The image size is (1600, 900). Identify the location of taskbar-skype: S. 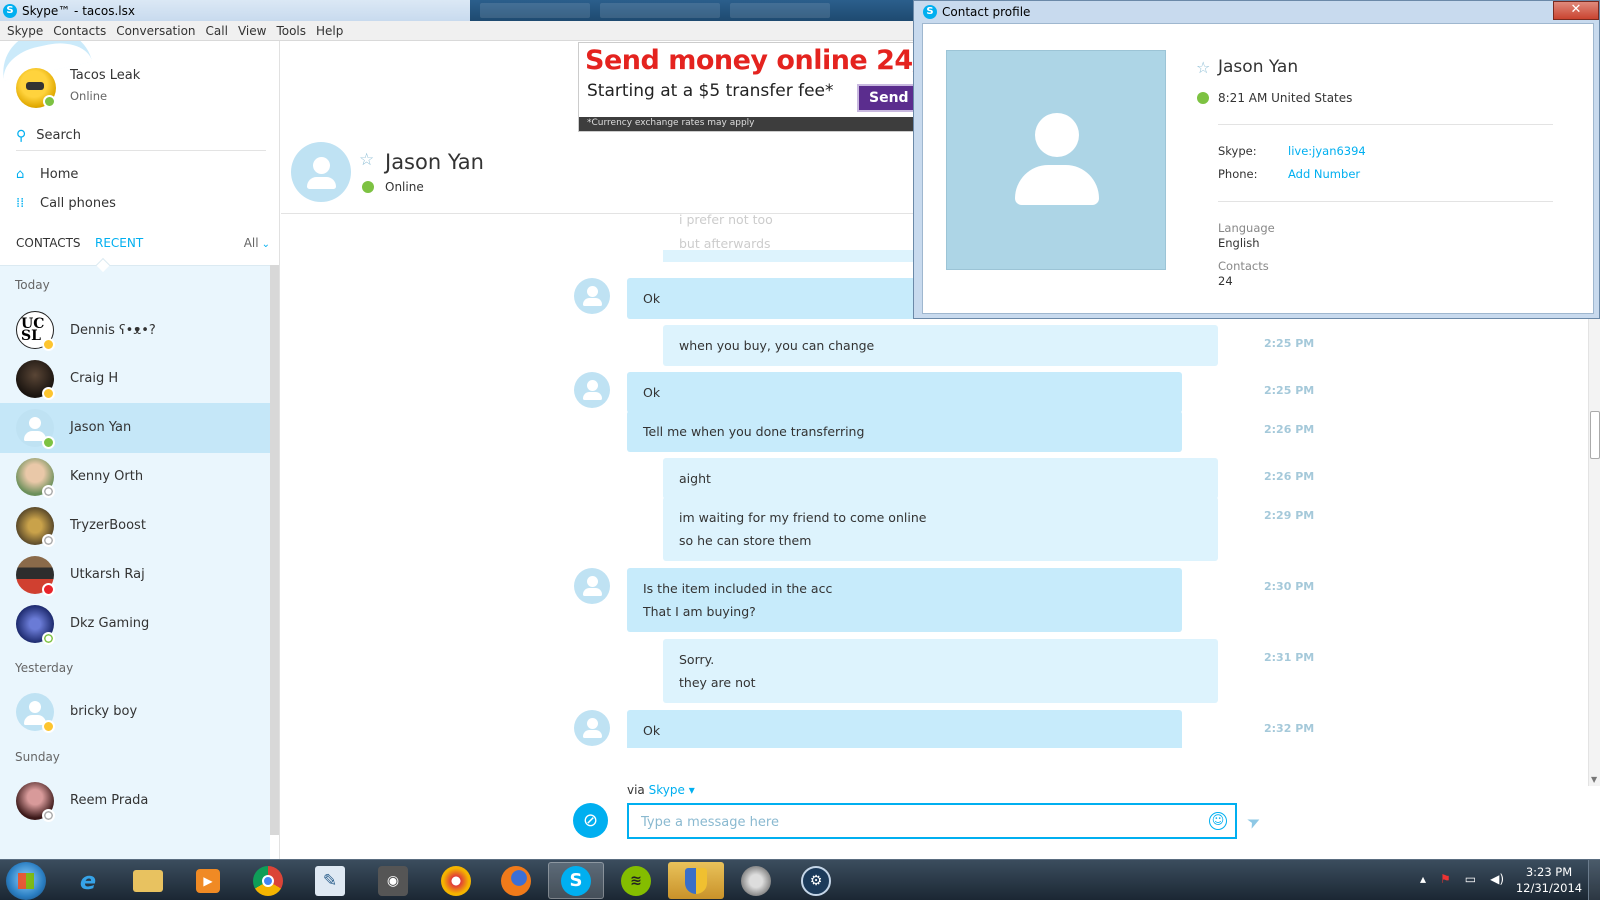
(576, 880).